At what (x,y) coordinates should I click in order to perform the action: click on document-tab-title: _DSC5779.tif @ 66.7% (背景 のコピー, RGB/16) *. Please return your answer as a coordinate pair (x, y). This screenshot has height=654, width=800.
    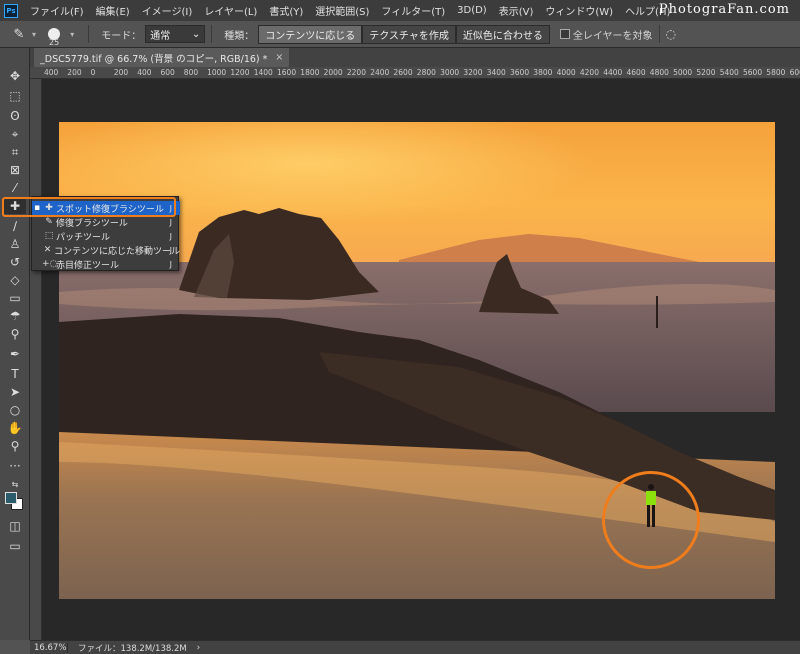
    Looking at the image, I should click on (154, 59).